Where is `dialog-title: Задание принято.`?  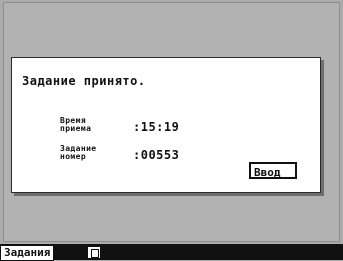
dialog-title: Задание принято. is located at coordinates (84, 81).